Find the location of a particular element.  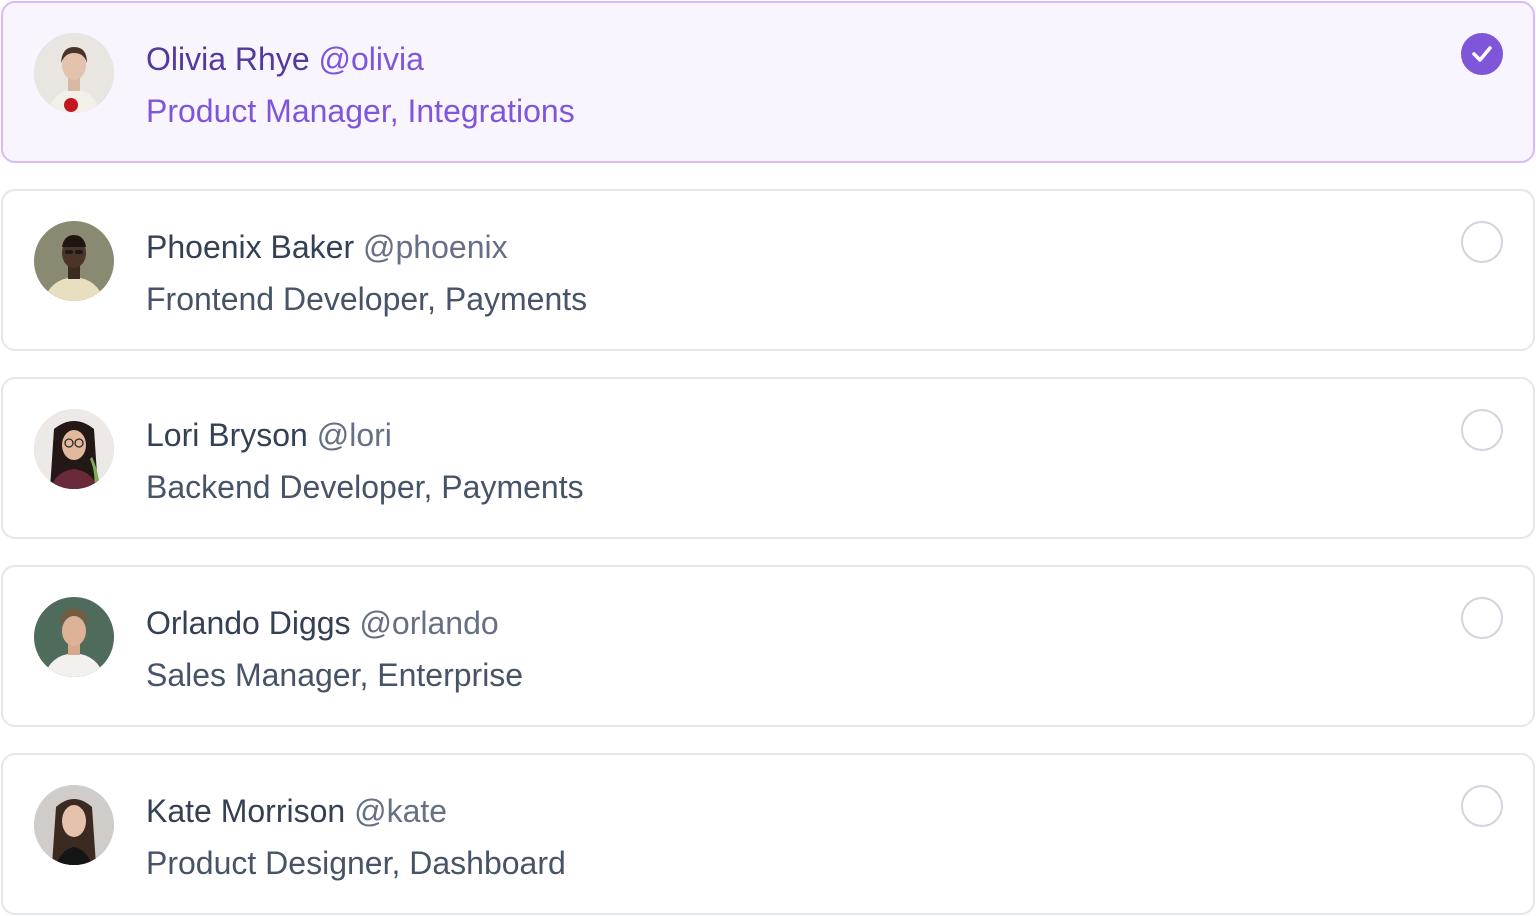

user-role: Product Manager, Integrations is located at coordinates (360, 111).